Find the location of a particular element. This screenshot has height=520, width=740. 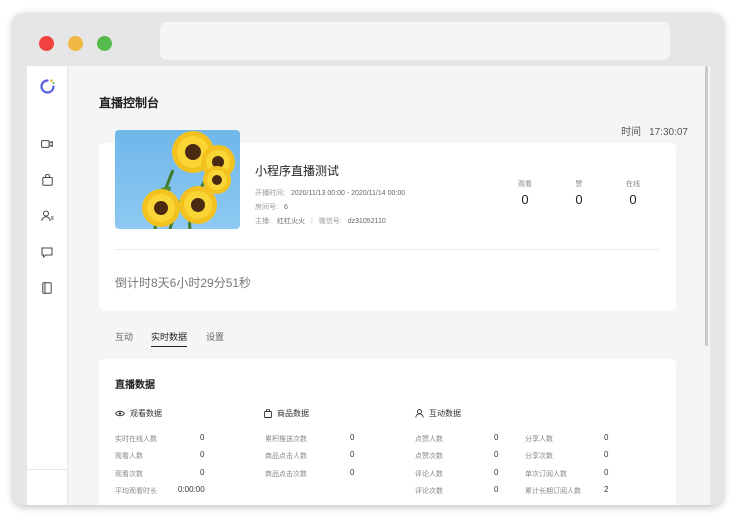

scrollbar is located at coordinates (706, 206).